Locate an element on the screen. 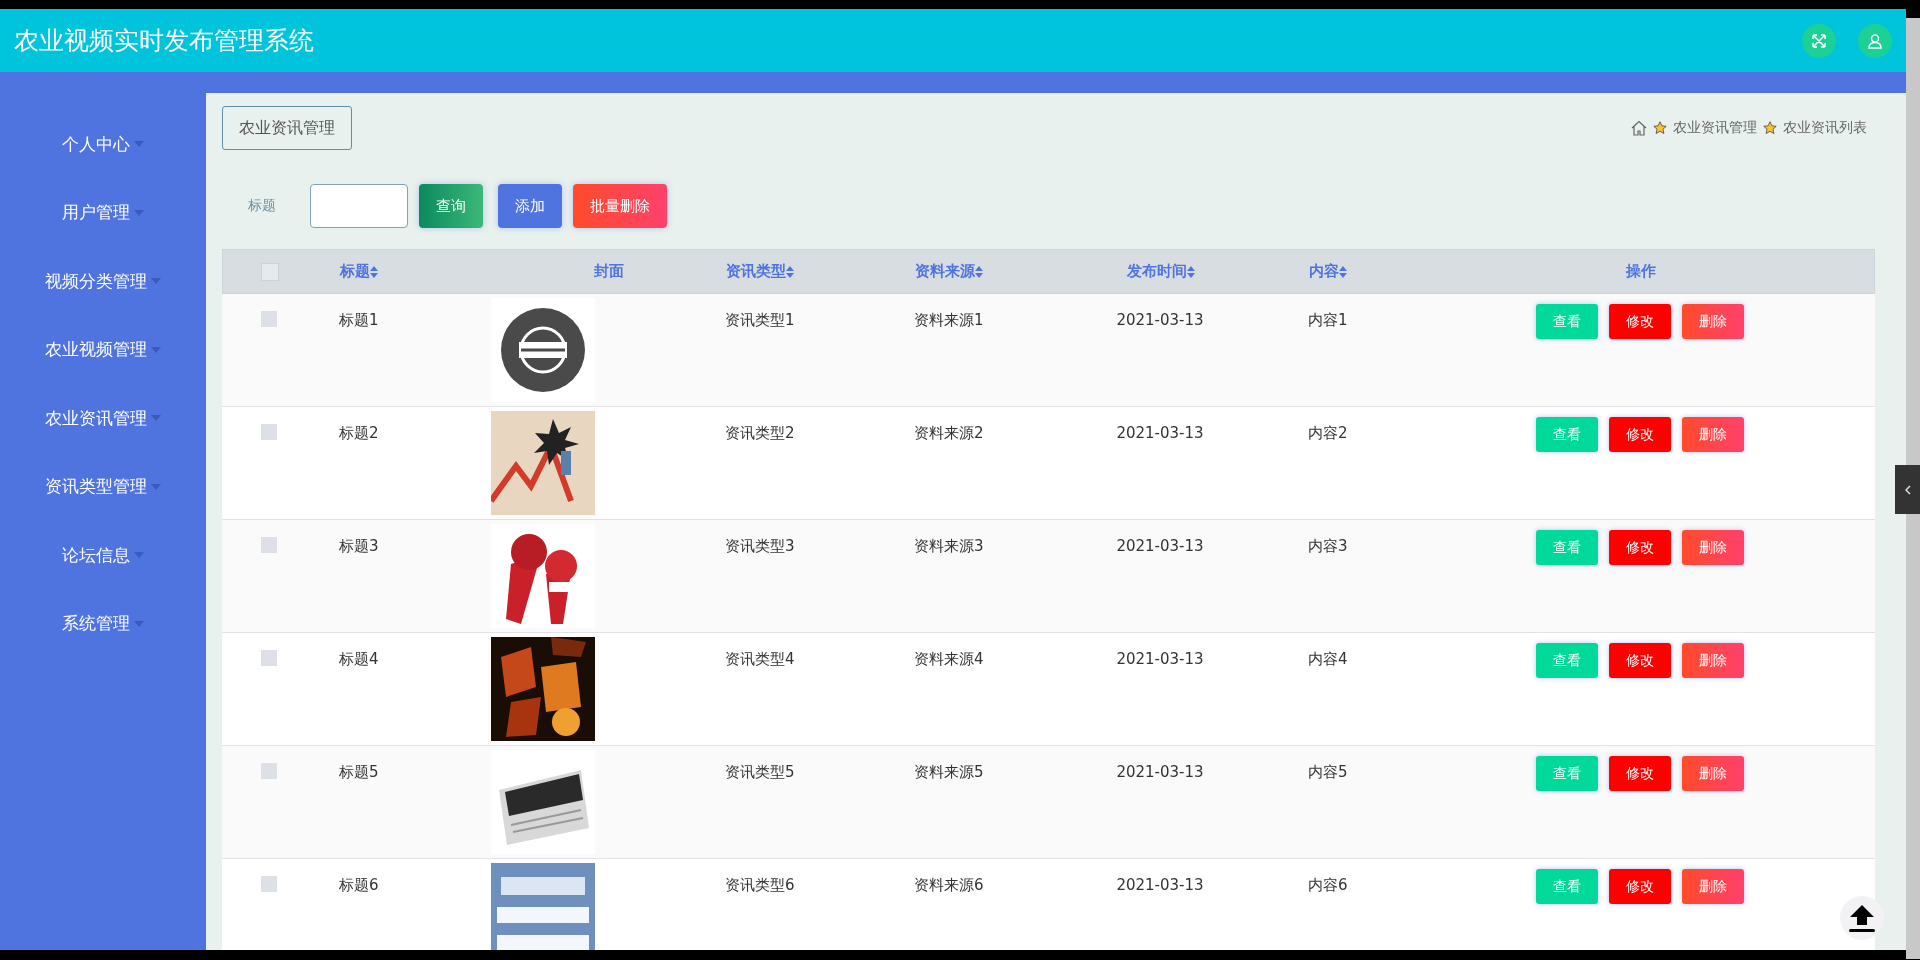 Image resolution: width=1920 pixels, height=960 pixels. table-cell: 资讯类型6 is located at coordinates (760, 885).